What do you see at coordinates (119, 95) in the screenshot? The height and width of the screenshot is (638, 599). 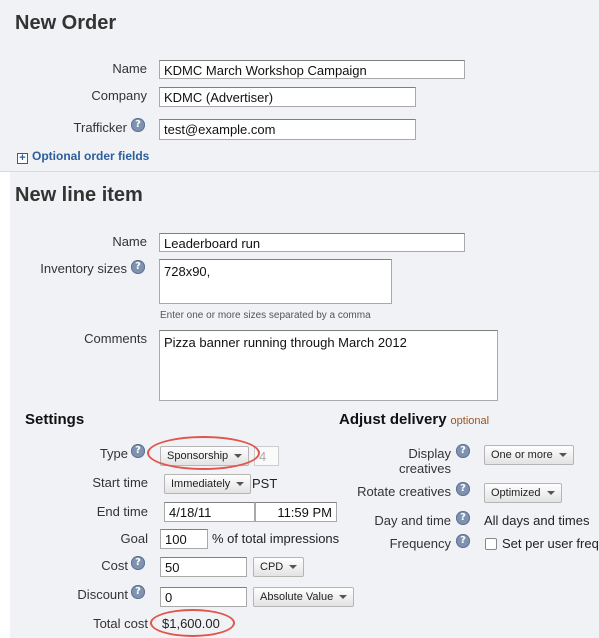 I see `company-label: Company` at bounding box center [119, 95].